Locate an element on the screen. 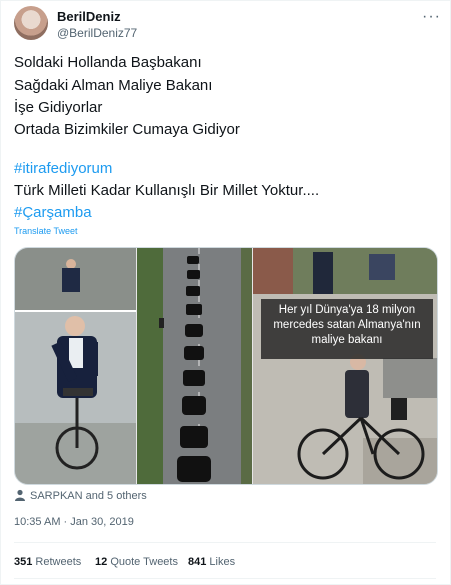 The image size is (451, 585). tweet-line-3: İşe Gidiyorlar is located at coordinates (58, 107).